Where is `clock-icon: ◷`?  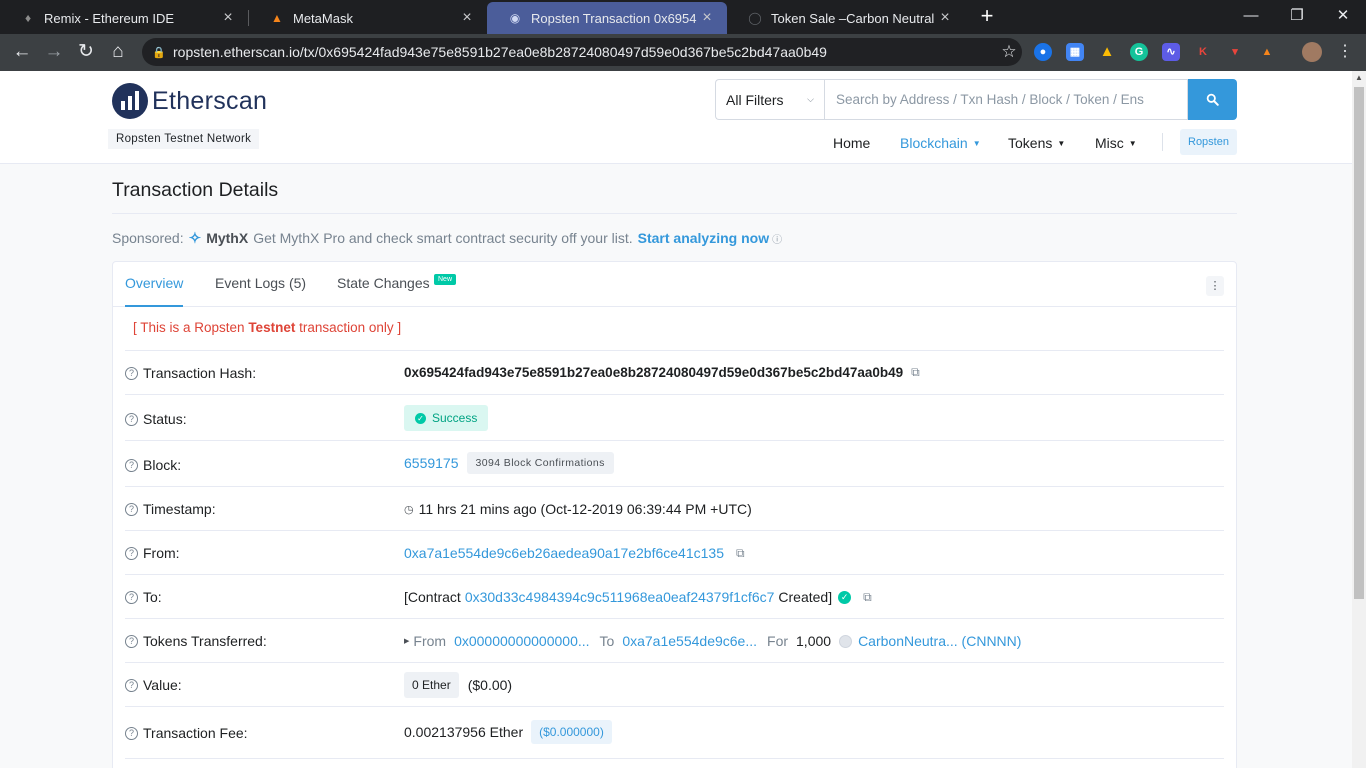 clock-icon: ◷ is located at coordinates (409, 509).